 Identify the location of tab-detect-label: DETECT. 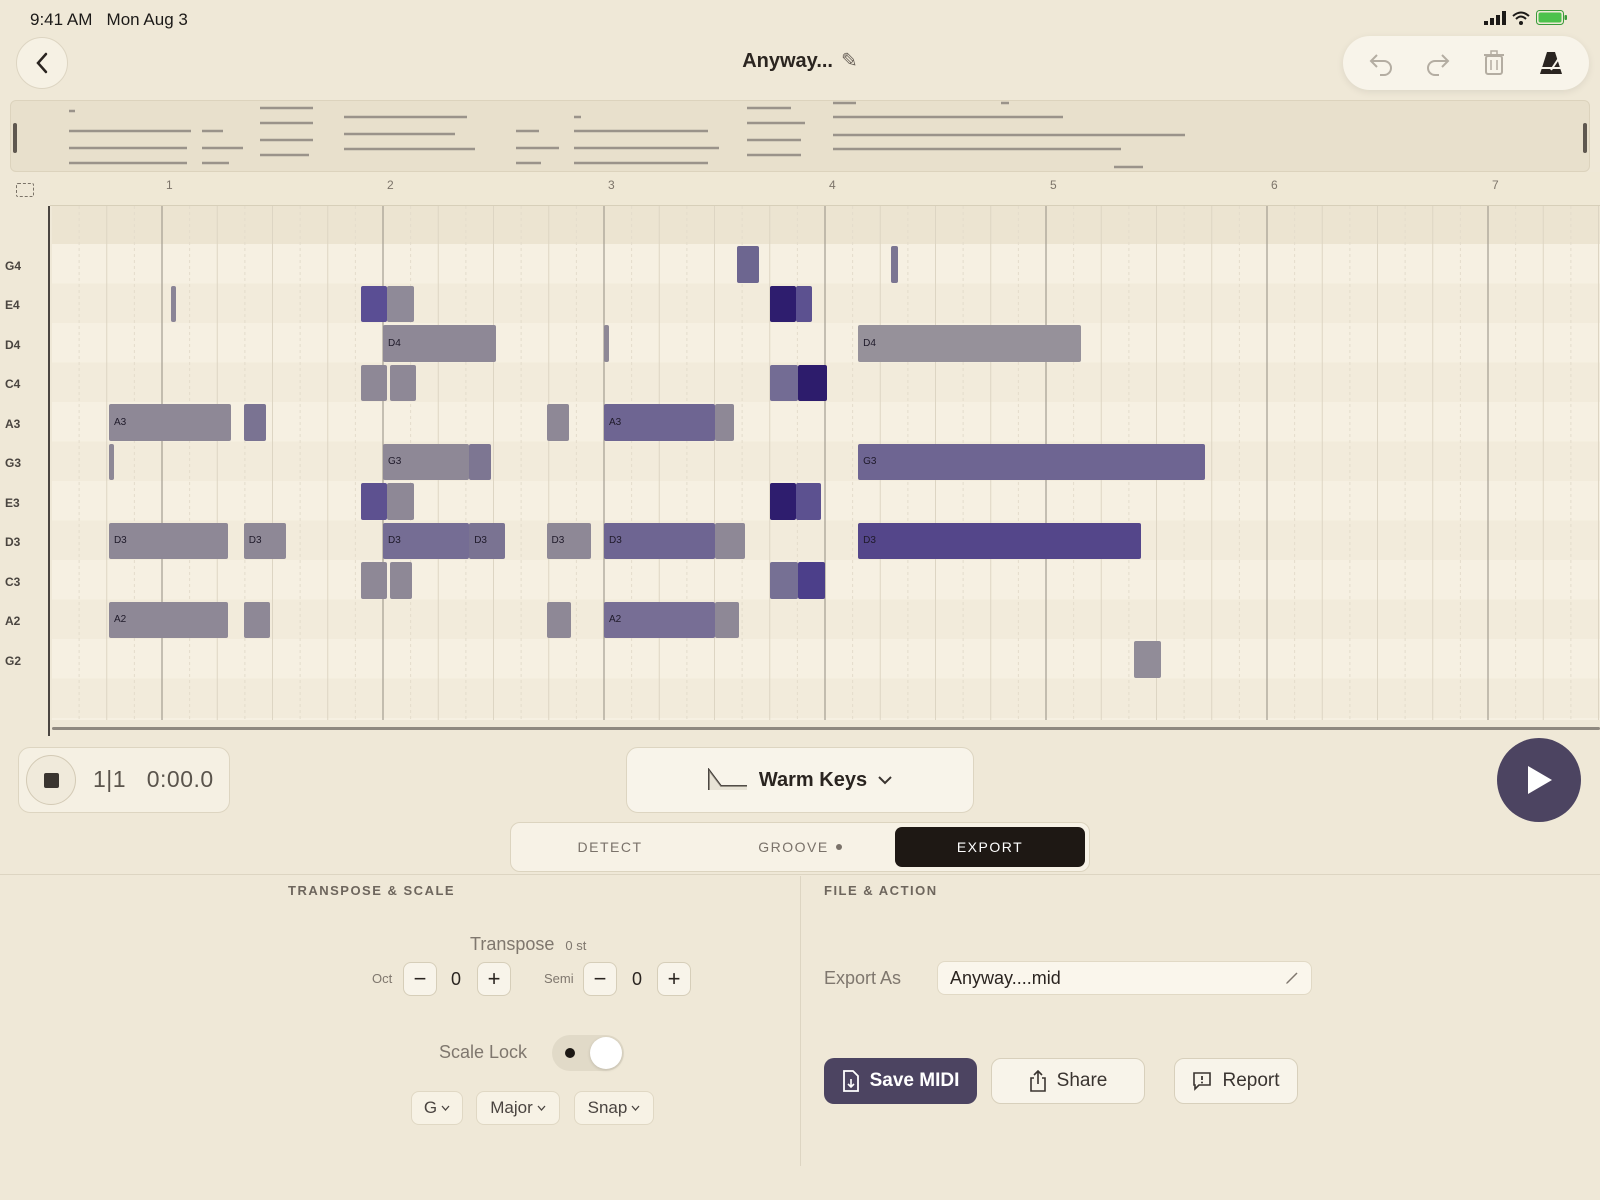
(610, 847).